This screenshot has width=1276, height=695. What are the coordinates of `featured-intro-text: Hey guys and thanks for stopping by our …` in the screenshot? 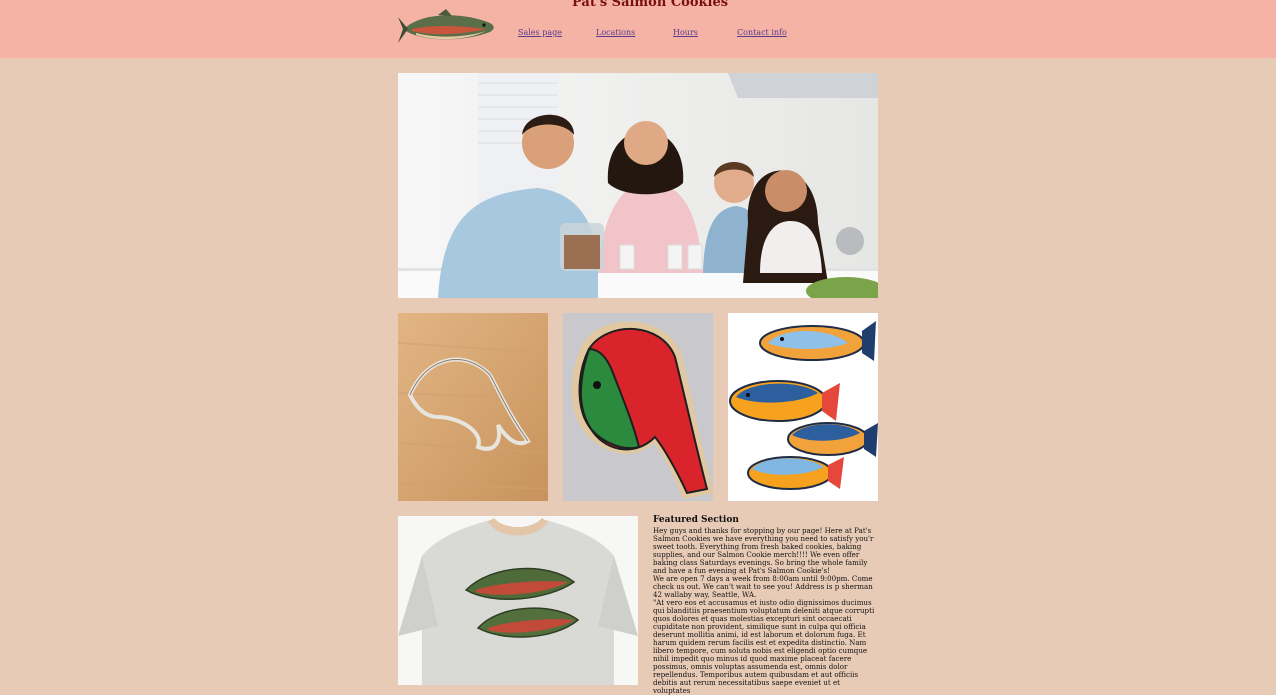 It's located at (763, 550).